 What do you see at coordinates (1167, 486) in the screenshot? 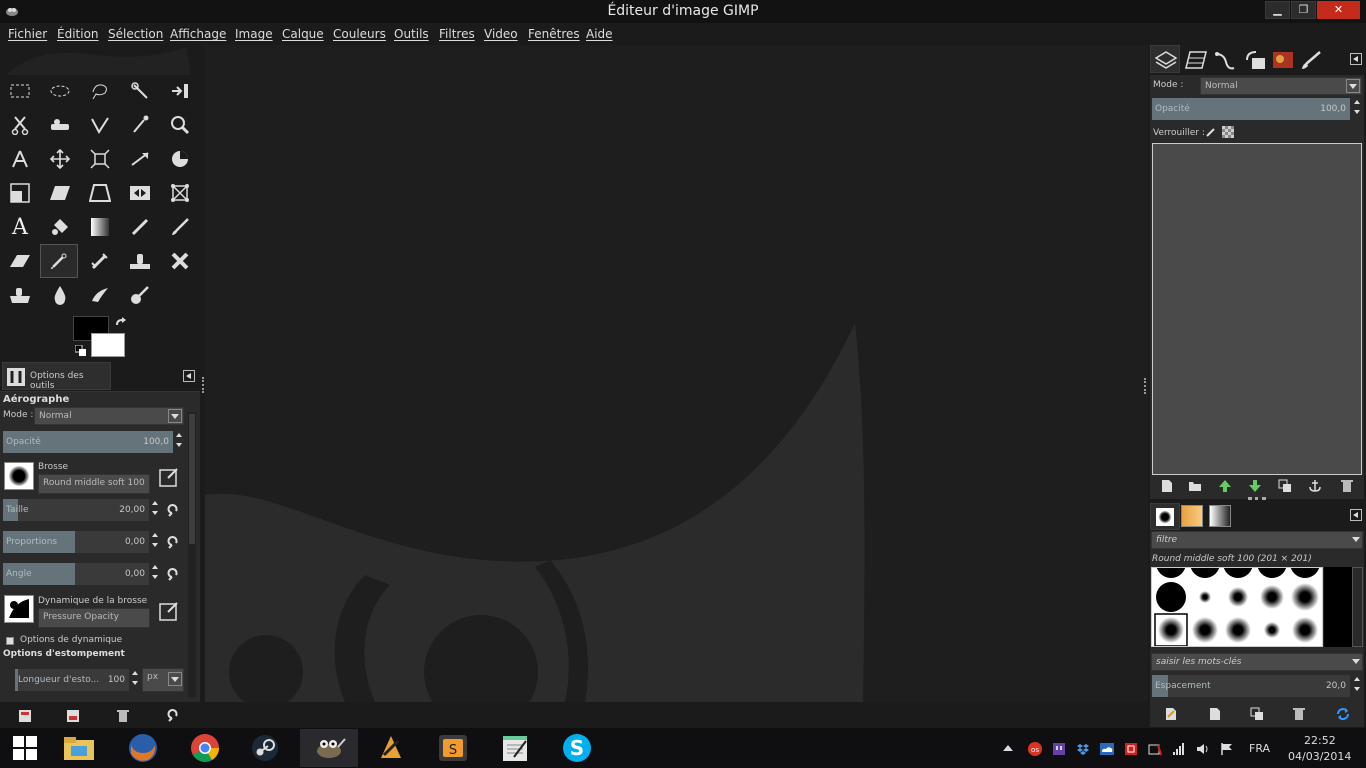
I see `new-layer-icon` at bounding box center [1167, 486].